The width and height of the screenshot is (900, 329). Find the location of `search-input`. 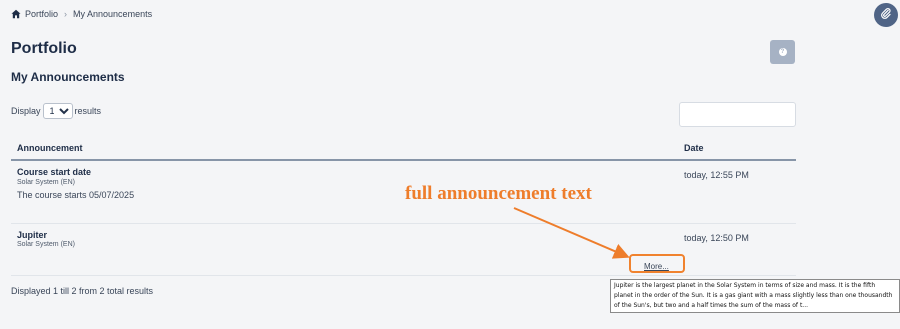

search-input is located at coordinates (737, 114).